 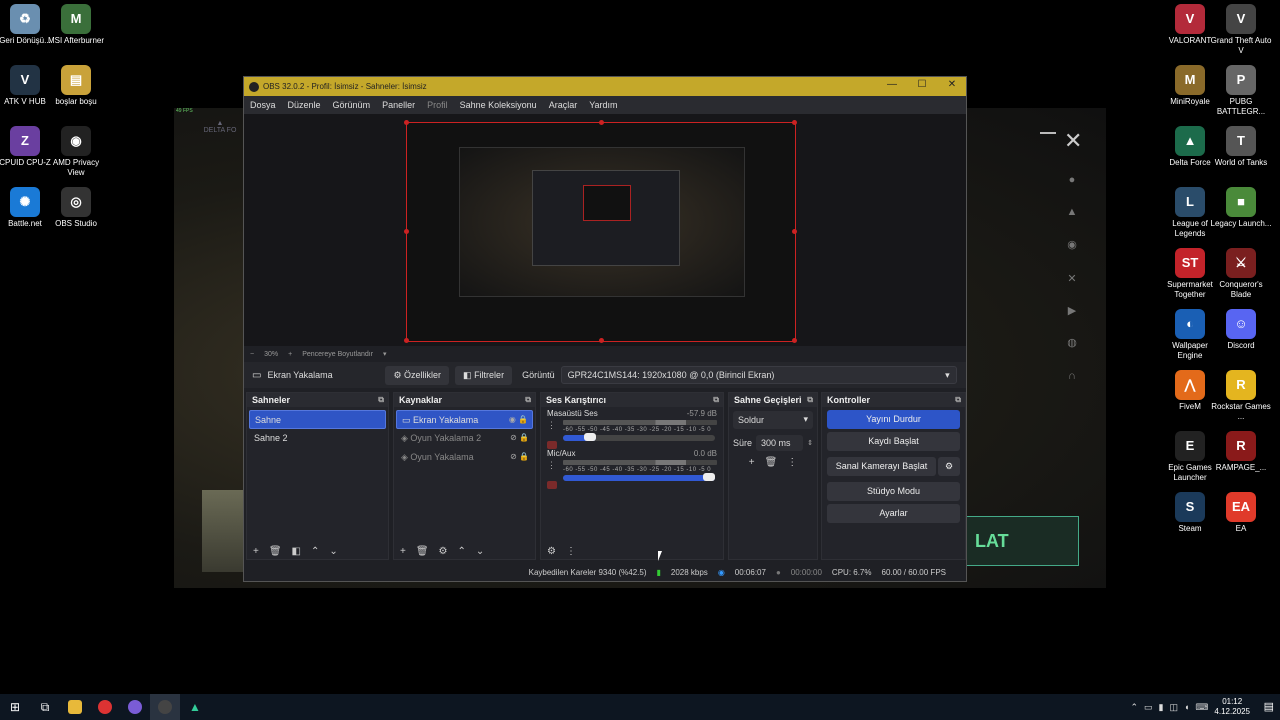 I want to click on menu-help: Yardım, so click(x=603, y=105).